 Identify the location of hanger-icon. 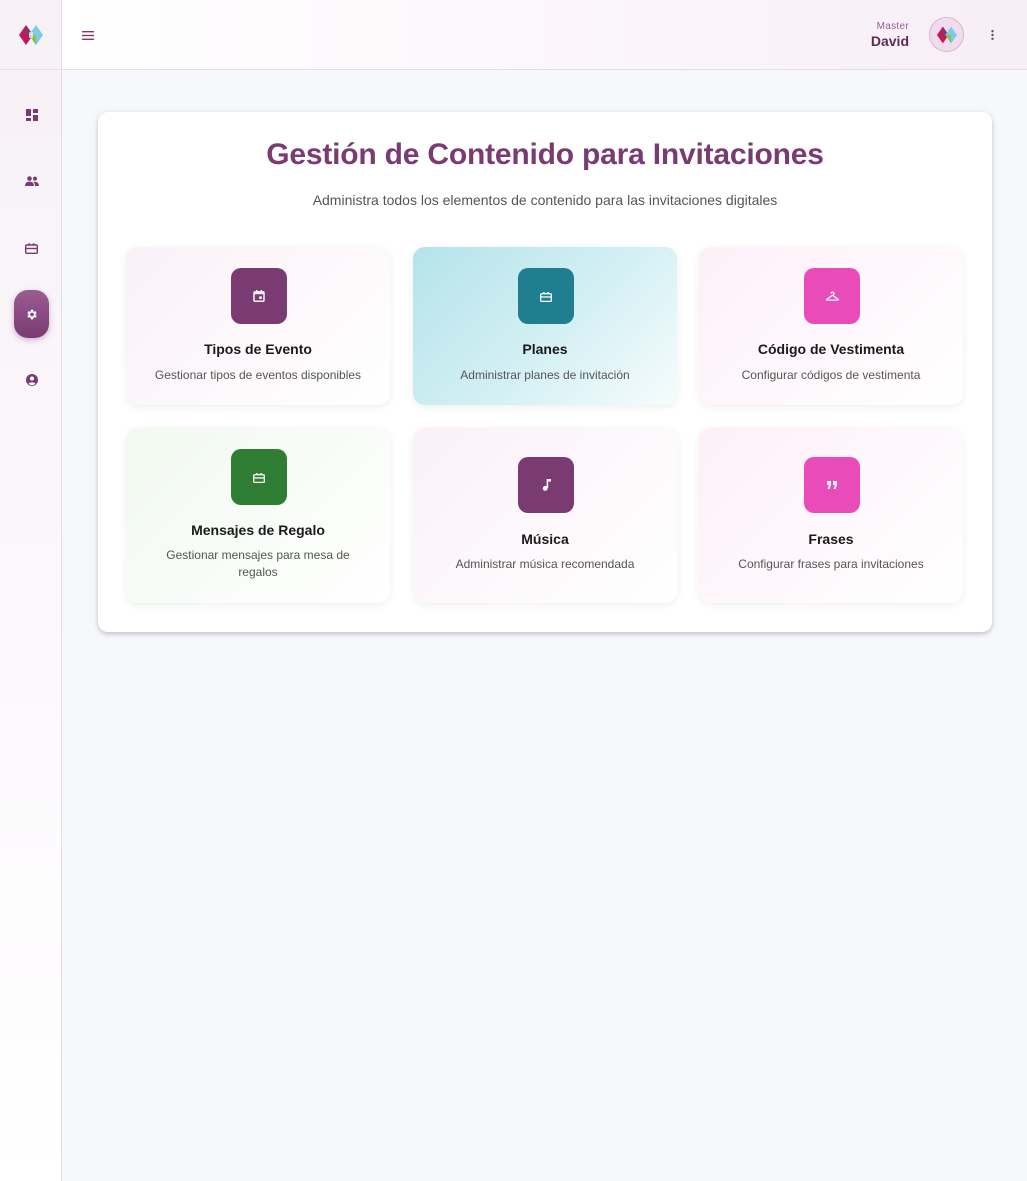
(832, 296).